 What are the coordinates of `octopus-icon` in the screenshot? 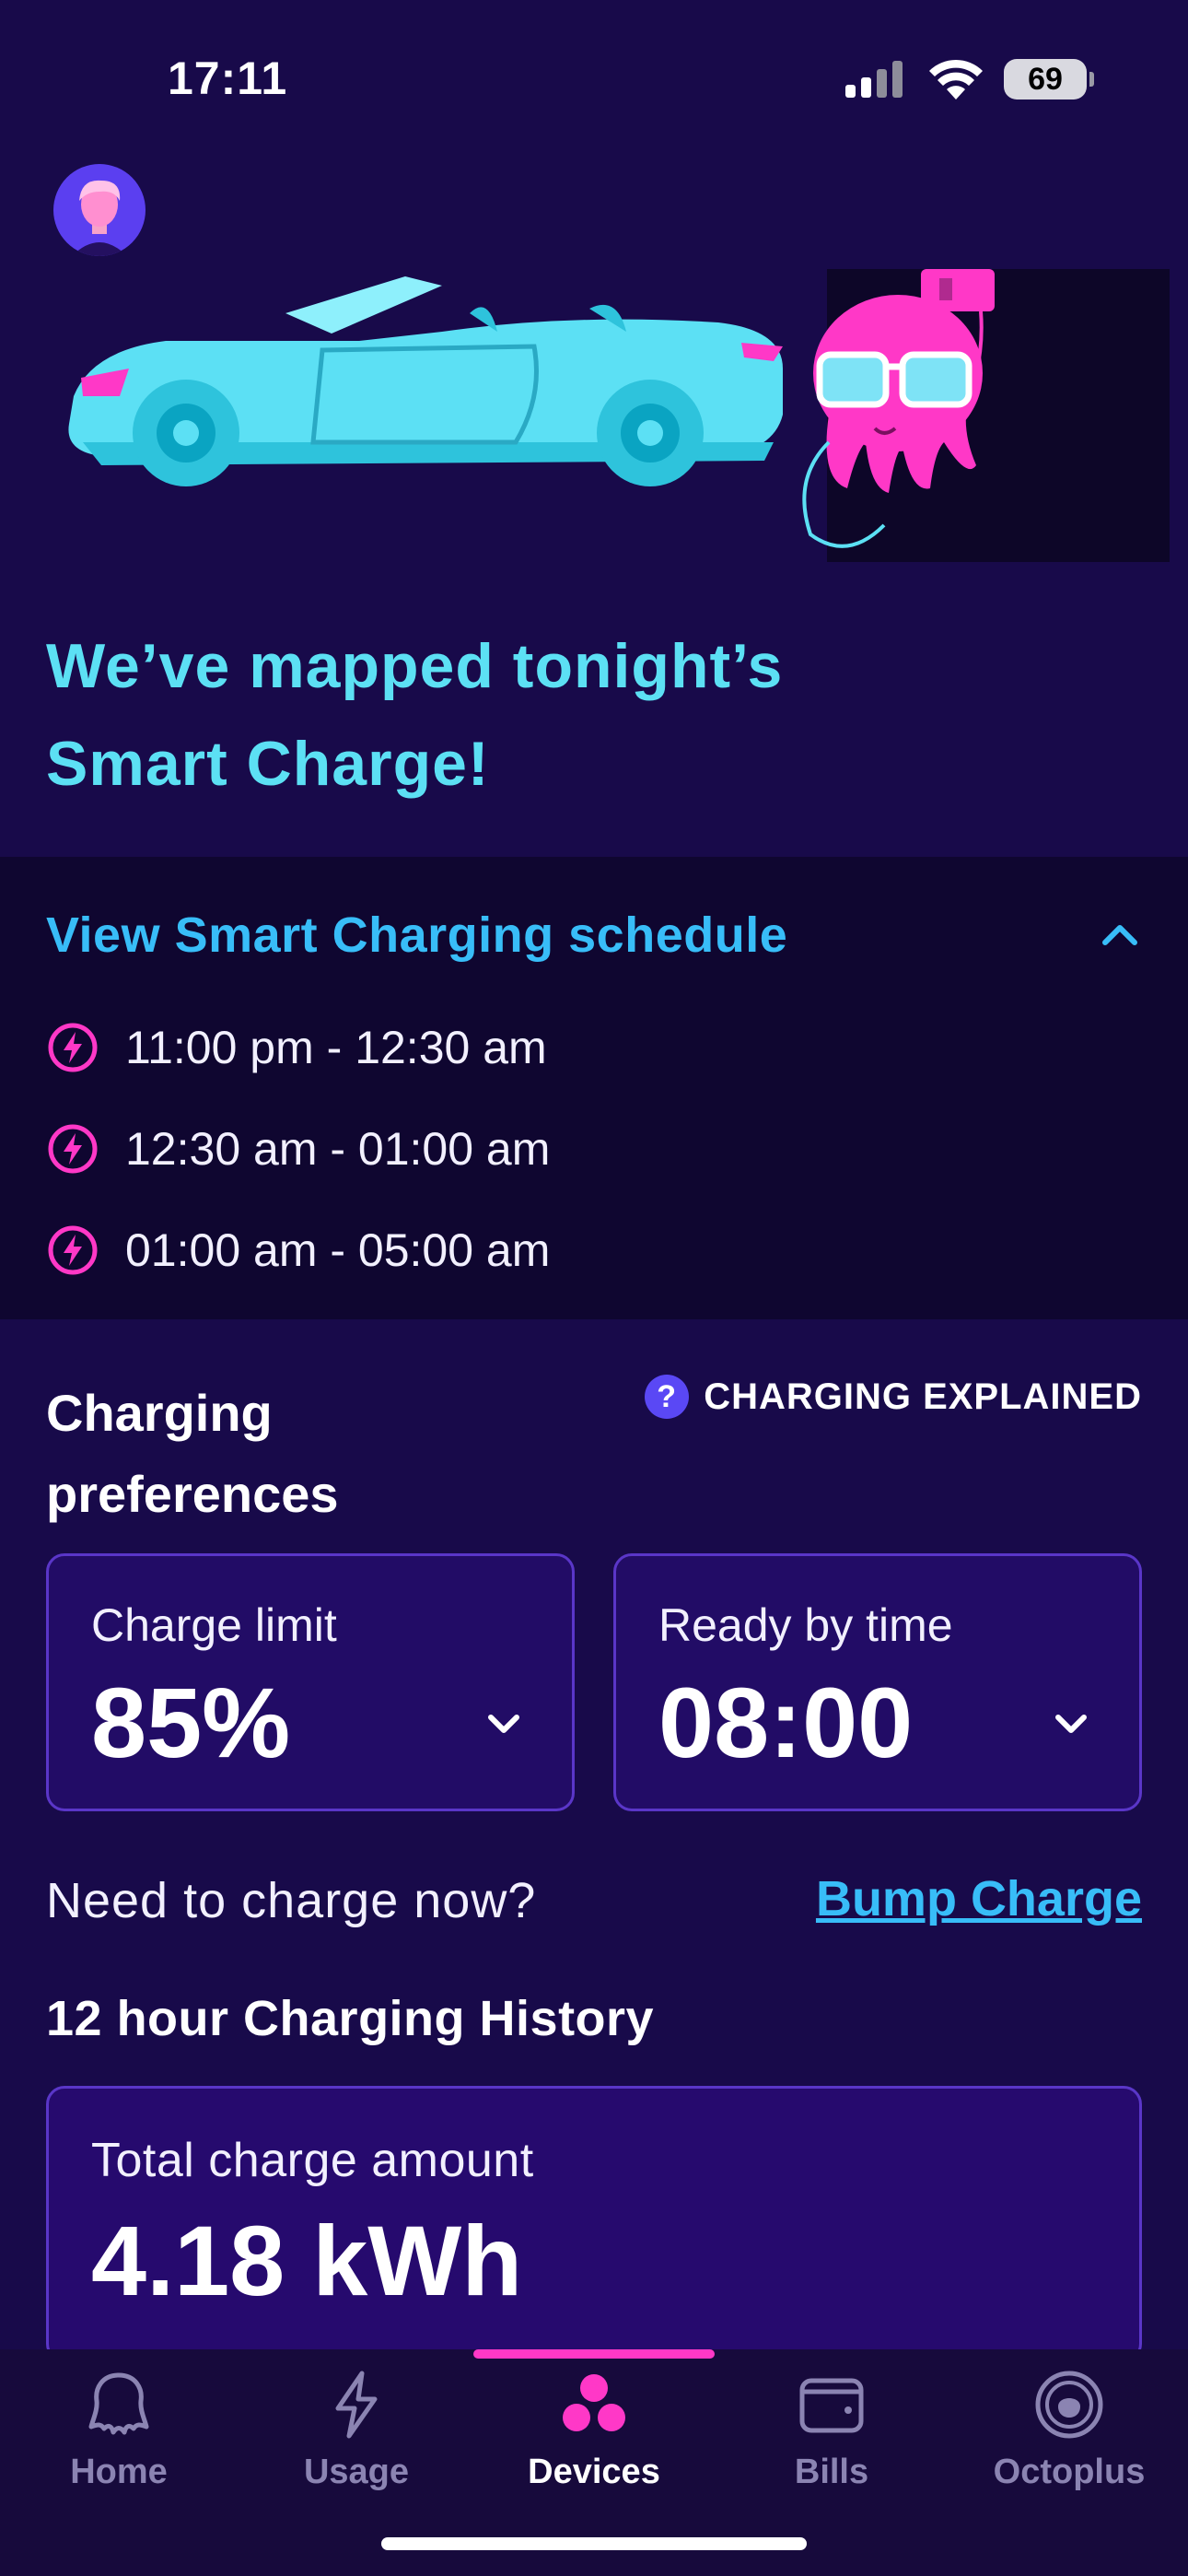 It's located at (119, 2403).